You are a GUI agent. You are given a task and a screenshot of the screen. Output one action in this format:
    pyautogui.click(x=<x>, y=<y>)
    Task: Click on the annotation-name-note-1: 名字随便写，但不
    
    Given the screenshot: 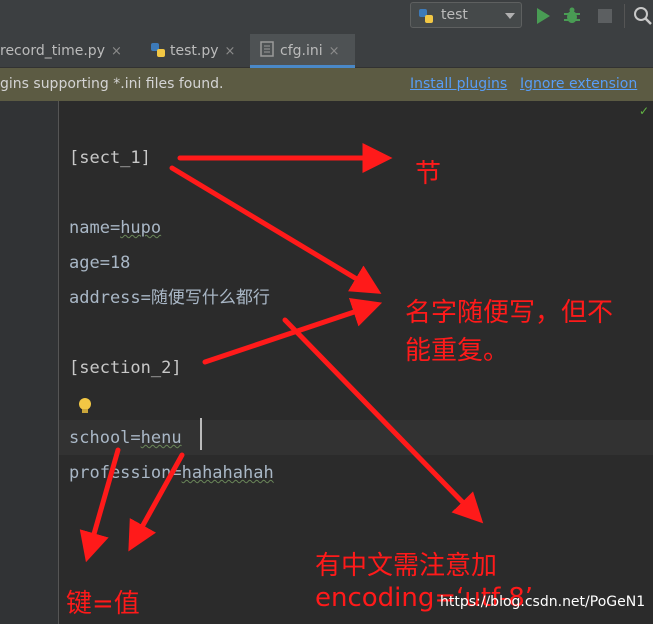 What is the action you would take?
    pyautogui.click(x=509, y=313)
    